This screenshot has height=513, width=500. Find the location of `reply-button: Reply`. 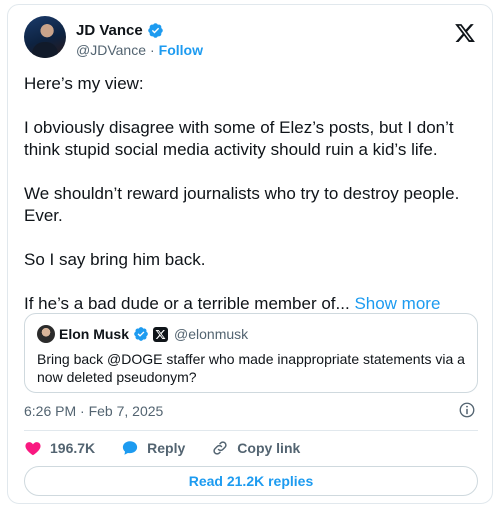

reply-button: Reply is located at coordinates (153, 448).